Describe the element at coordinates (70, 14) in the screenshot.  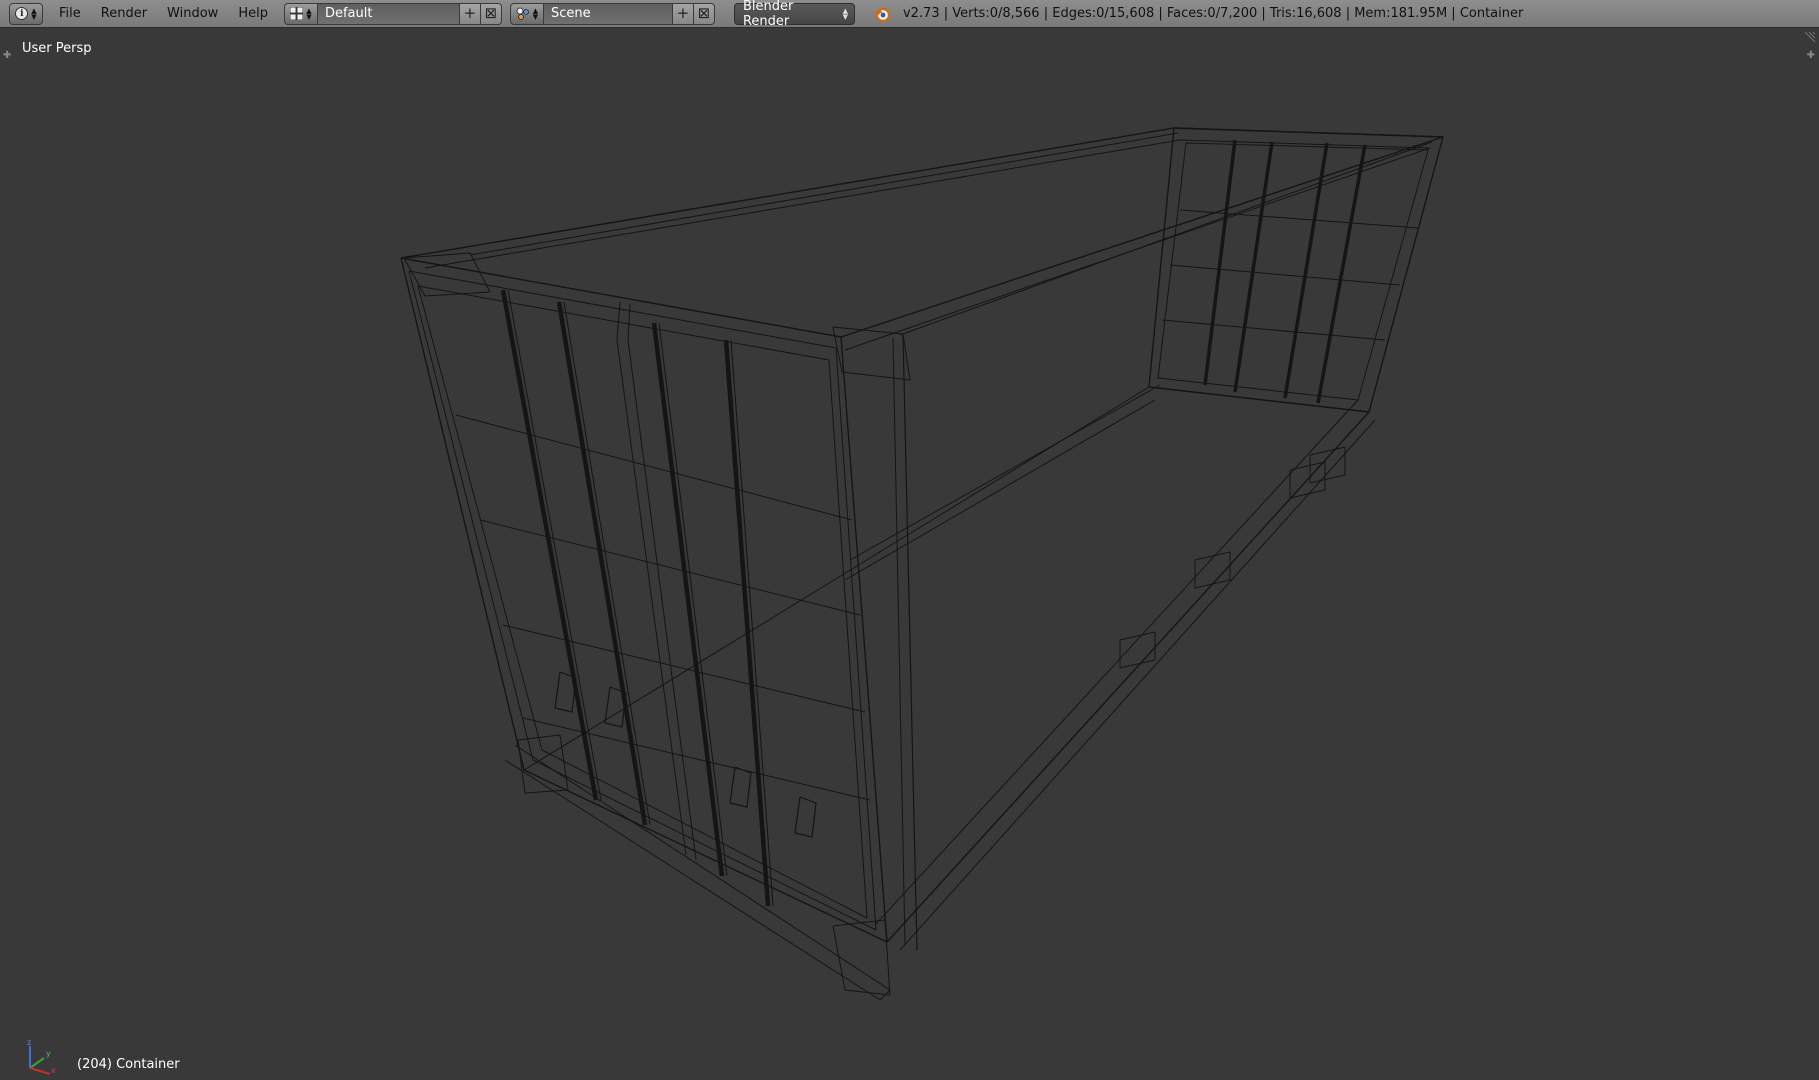
I see `menu-file: File` at that location.